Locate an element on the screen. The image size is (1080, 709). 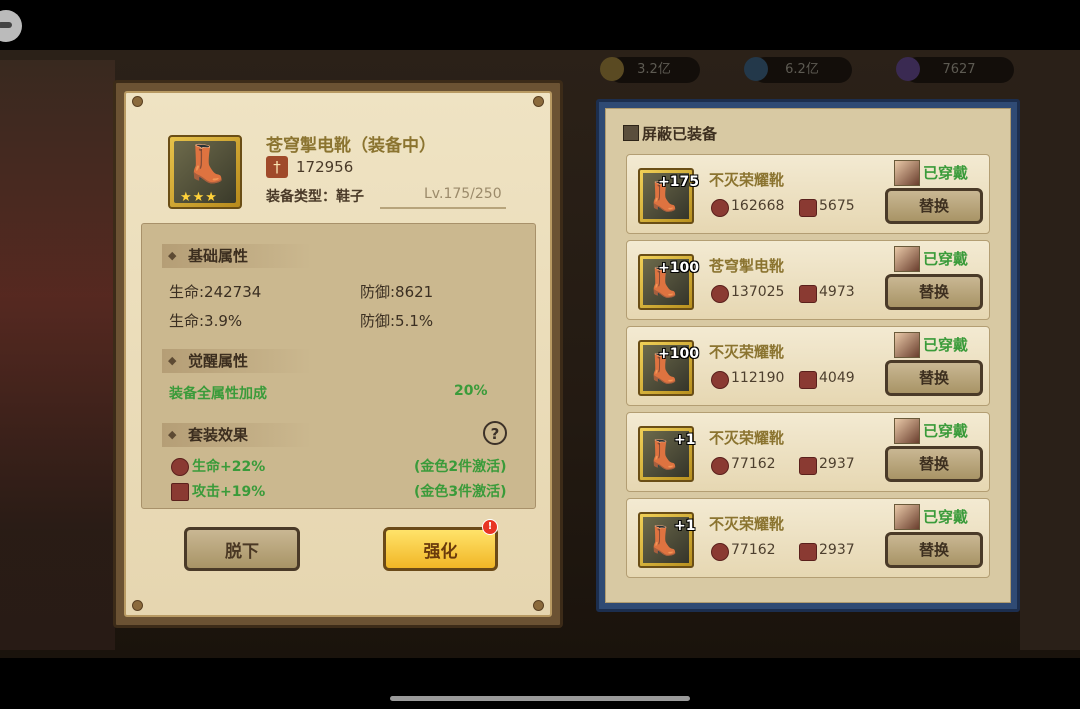
hp-value: 162668 is located at coordinates (758, 206).